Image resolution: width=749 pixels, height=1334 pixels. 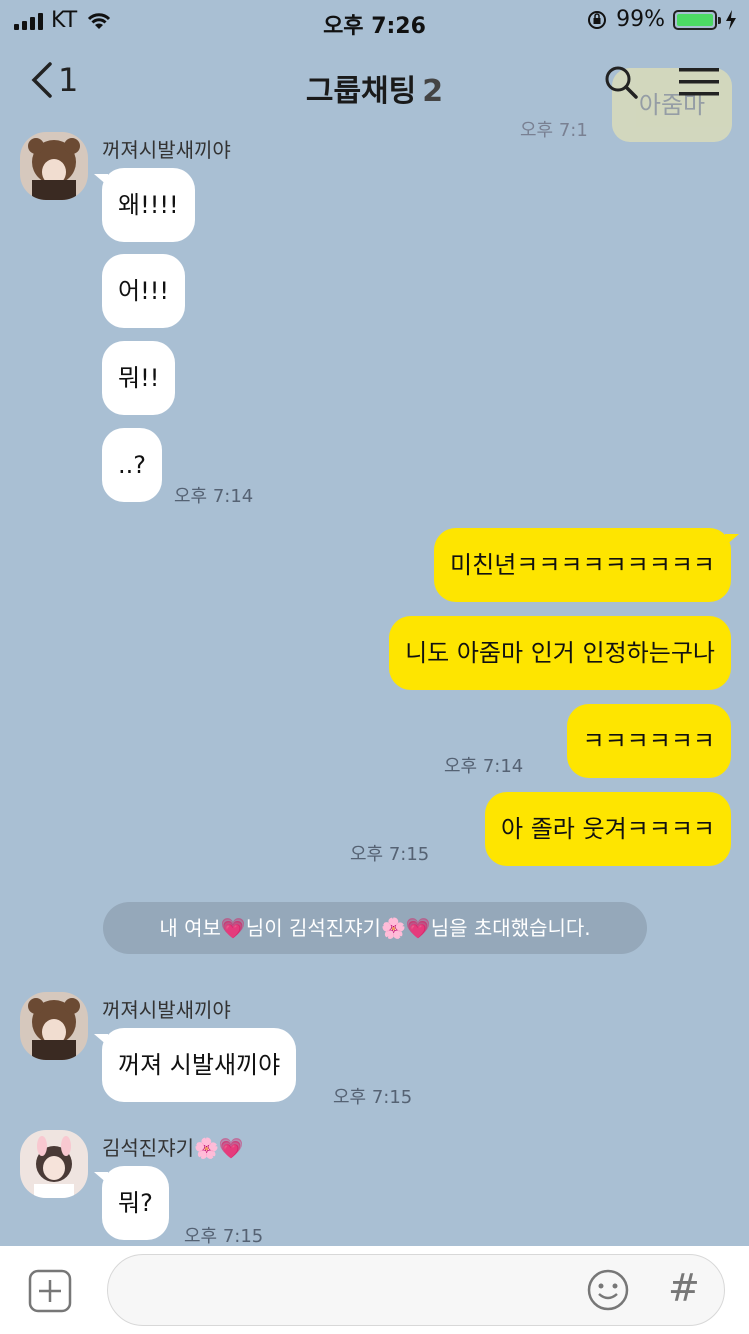 I want to click on sender-name: 김석진쟈기🌸💗, so click(x=173, y=1148).